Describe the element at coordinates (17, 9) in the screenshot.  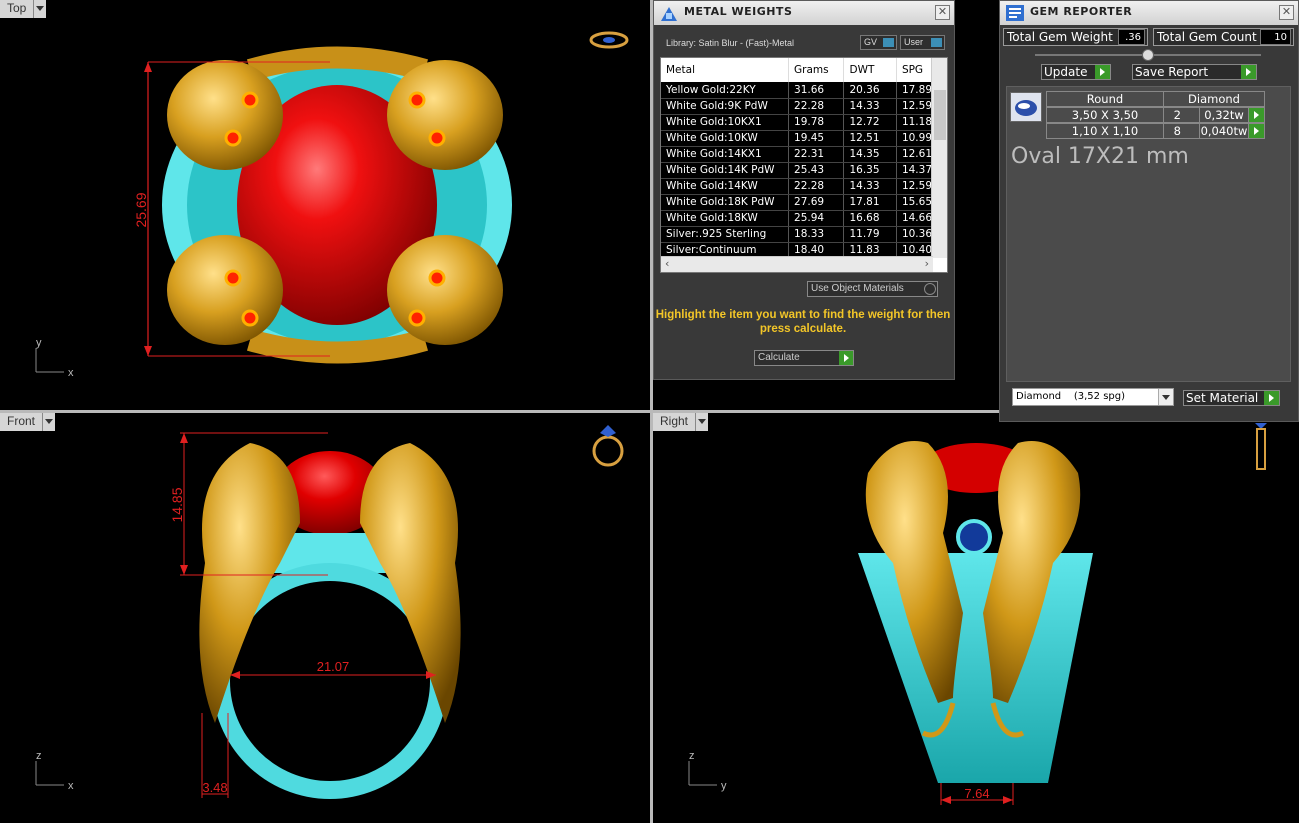
I see `viewport-top-name: Top` at that location.